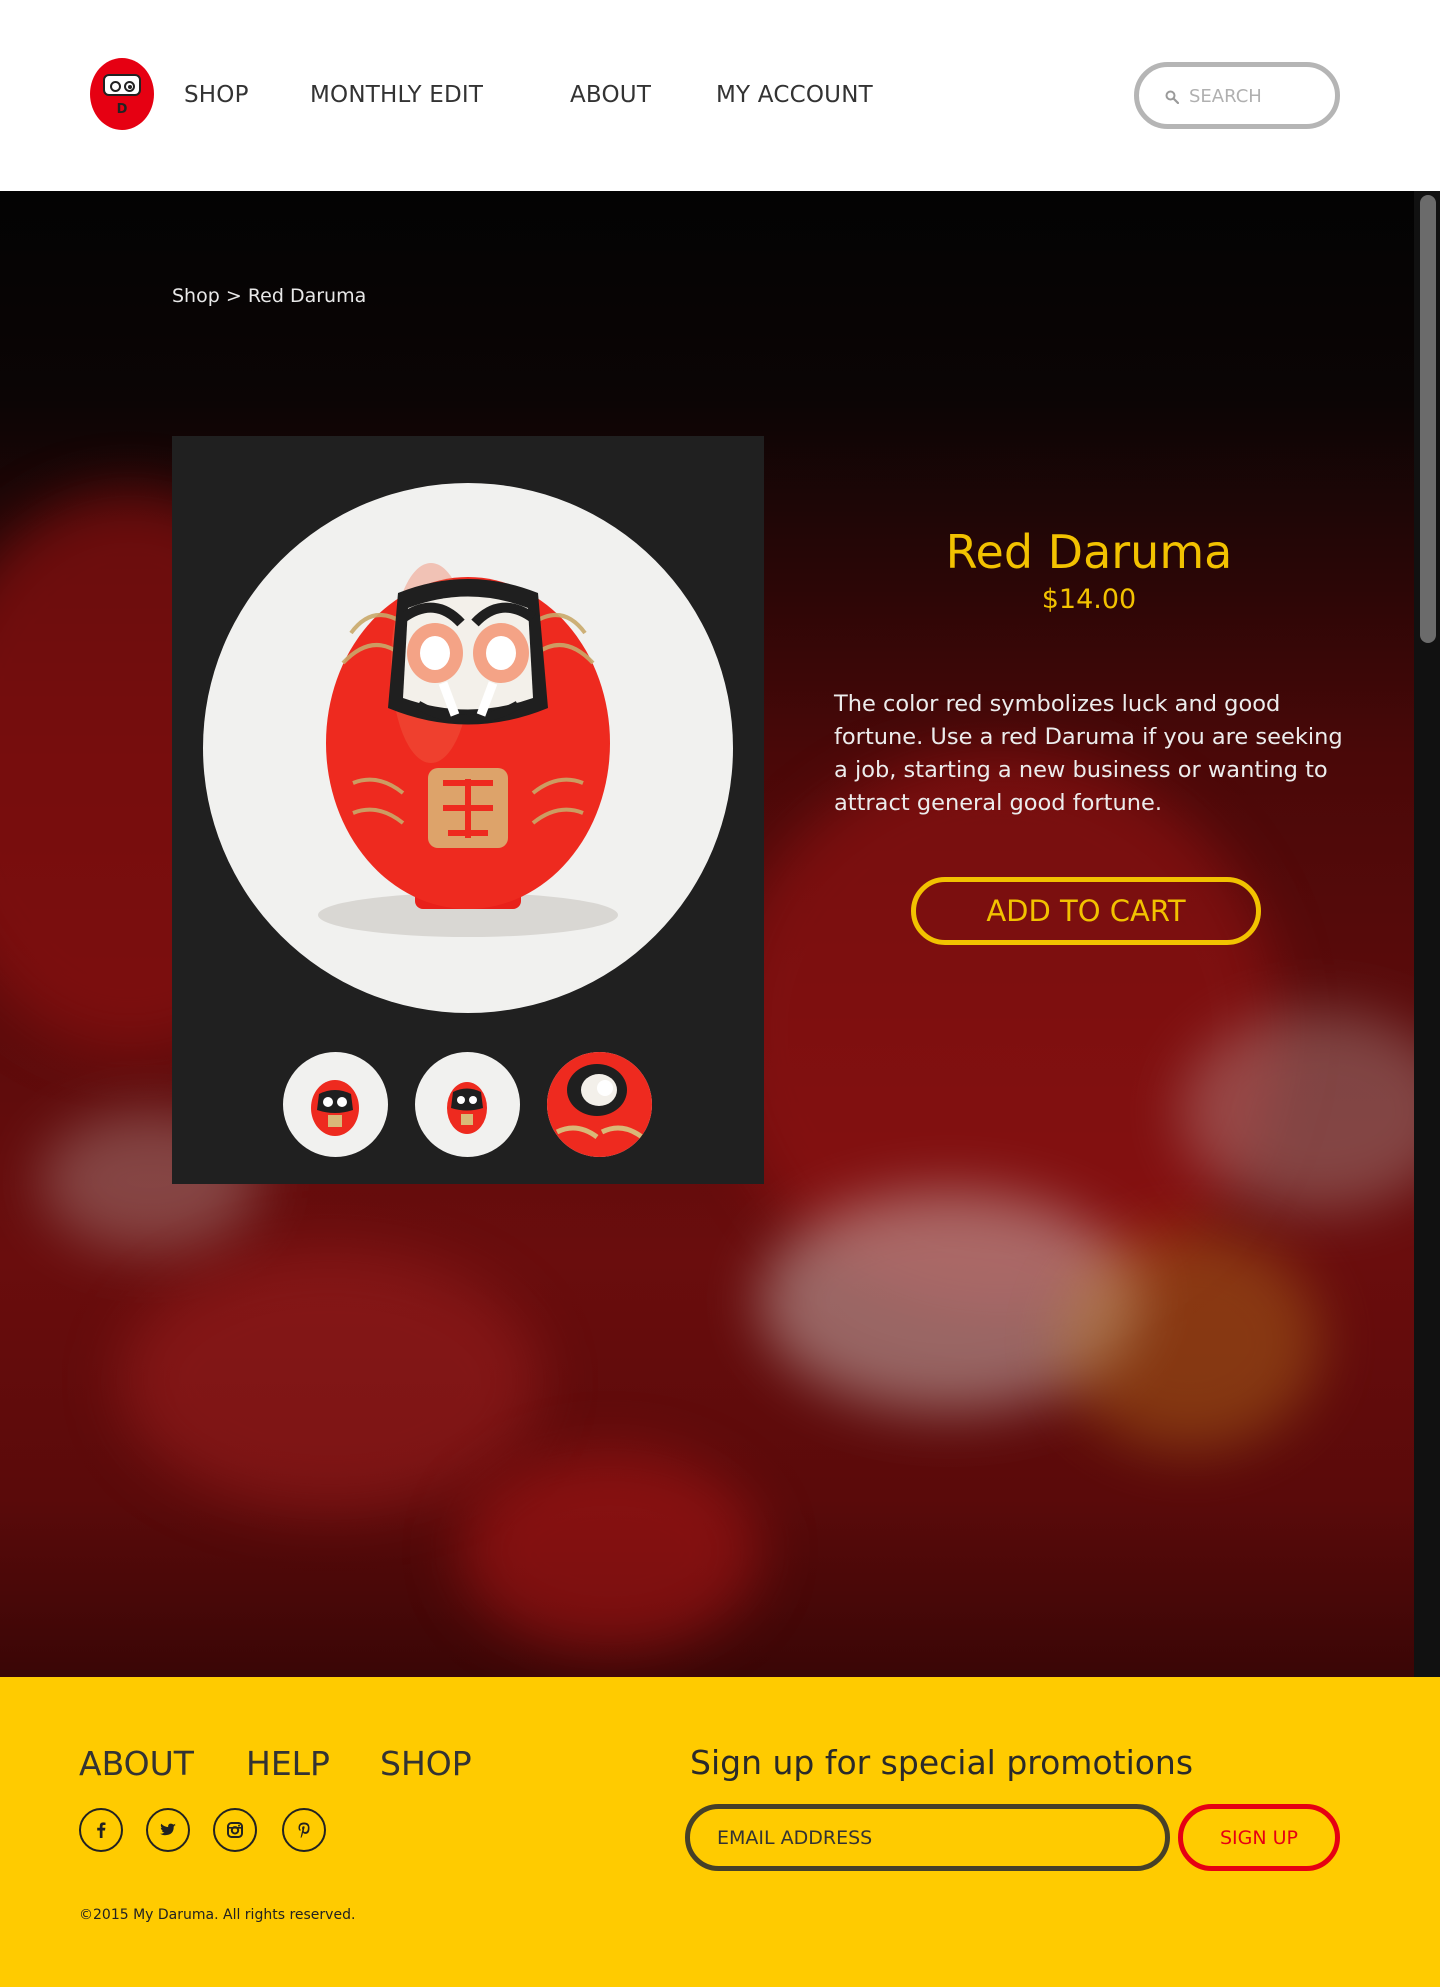 Image resolution: width=1440 pixels, height=1987 pixels. I want to click on search-box, so click(1237, 95).